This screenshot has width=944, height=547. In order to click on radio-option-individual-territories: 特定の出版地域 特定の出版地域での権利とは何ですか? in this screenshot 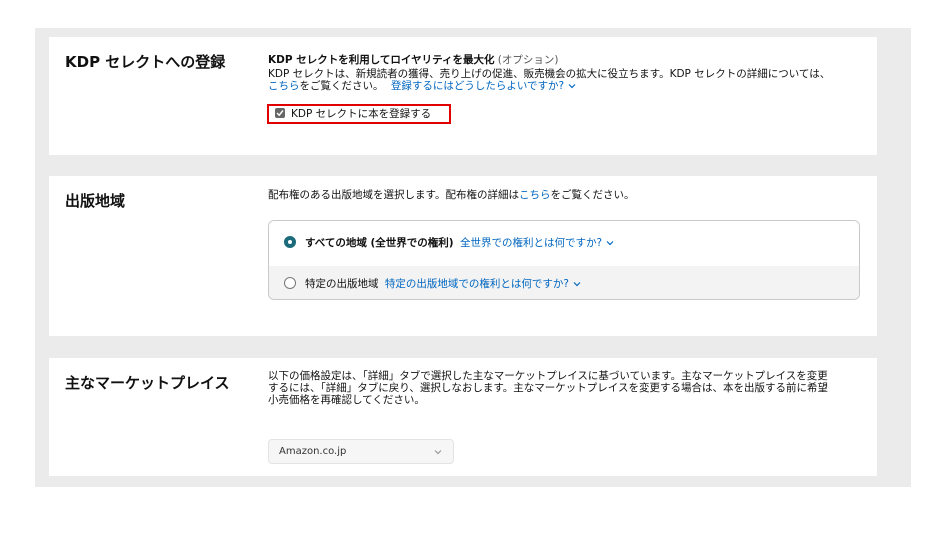, I will do `click(564, 282)`.